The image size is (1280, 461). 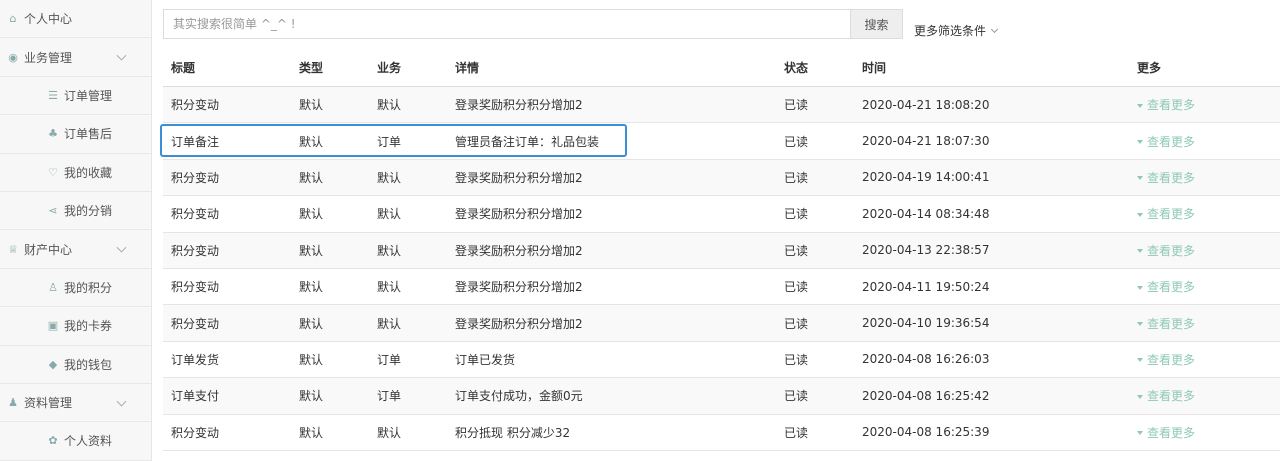 I want to click on sidebar-item: ♡ 我的收藏, so click(x=75, y=173).